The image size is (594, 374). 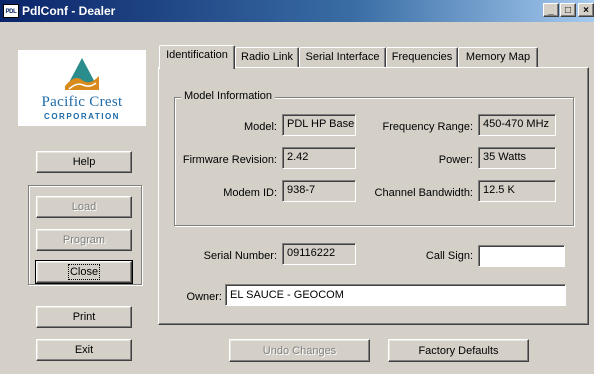 I want to click on modem-id-value: 938-7, so click(x=319, y=191).